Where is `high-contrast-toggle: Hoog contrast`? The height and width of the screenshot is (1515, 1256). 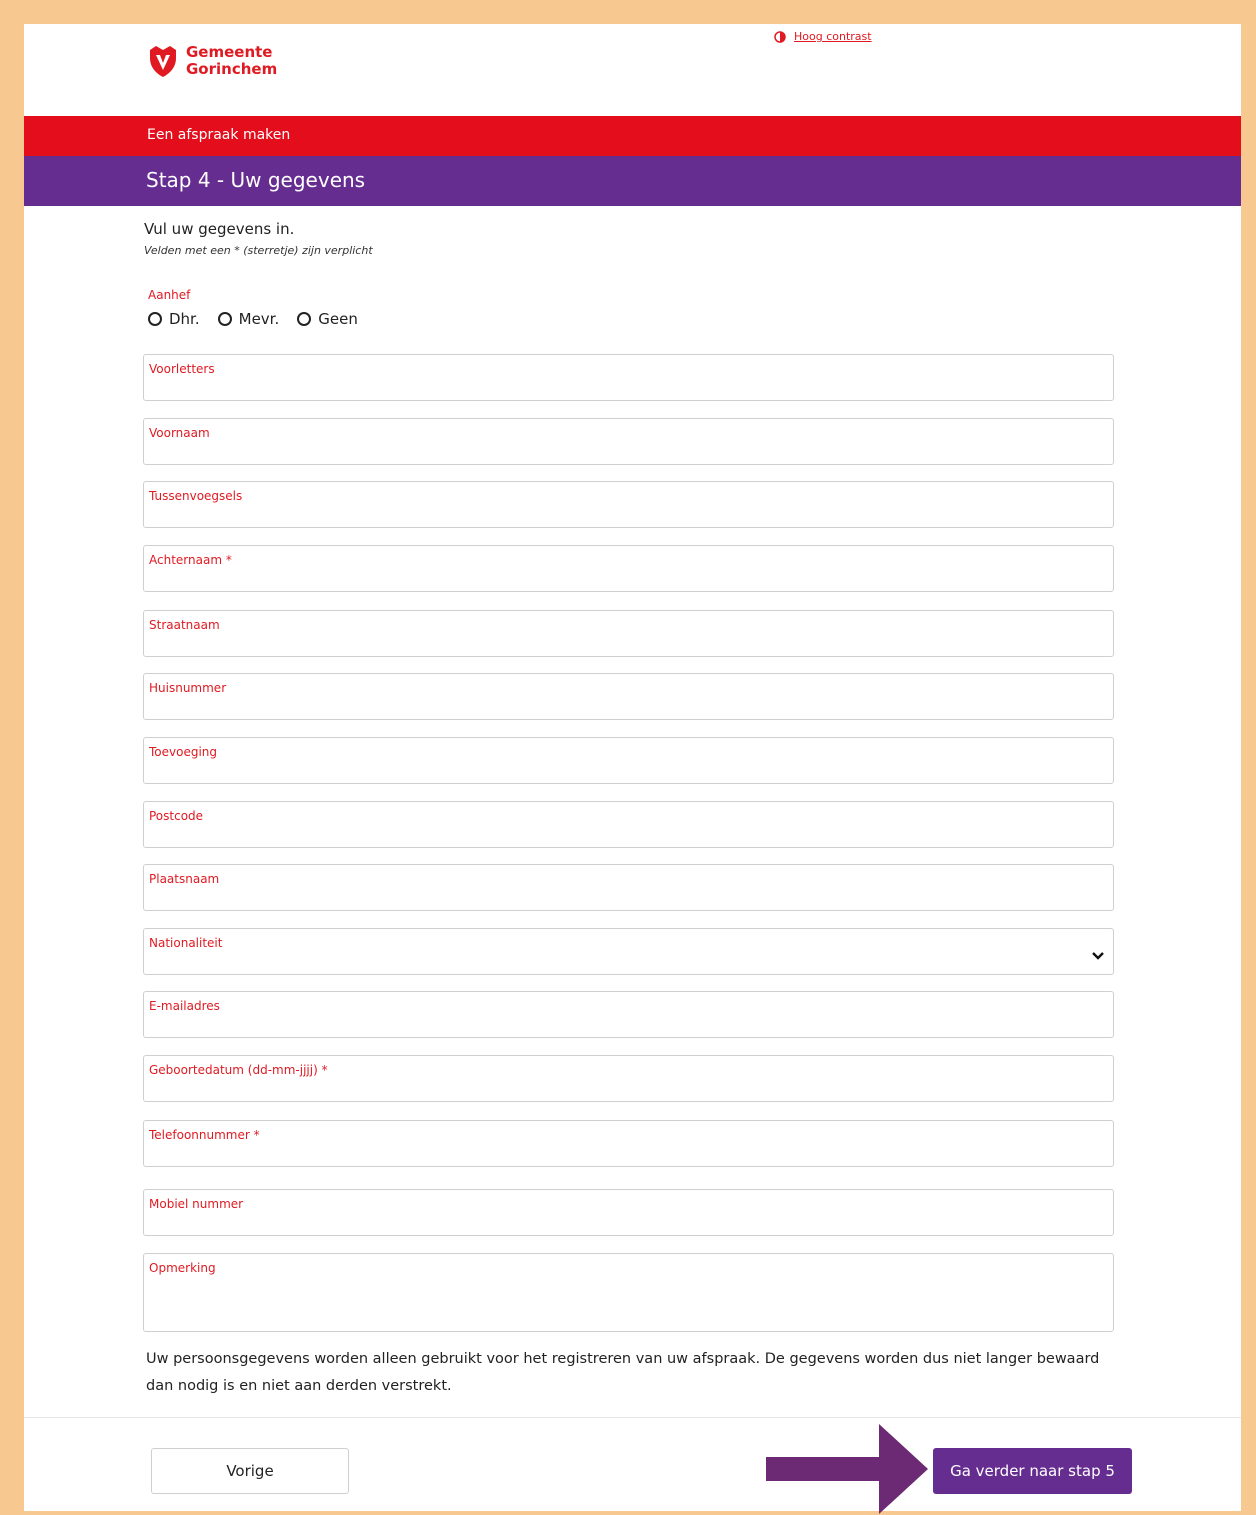
high-contrast-toggle: Hoog contrast is located at coordinates (823, 36).